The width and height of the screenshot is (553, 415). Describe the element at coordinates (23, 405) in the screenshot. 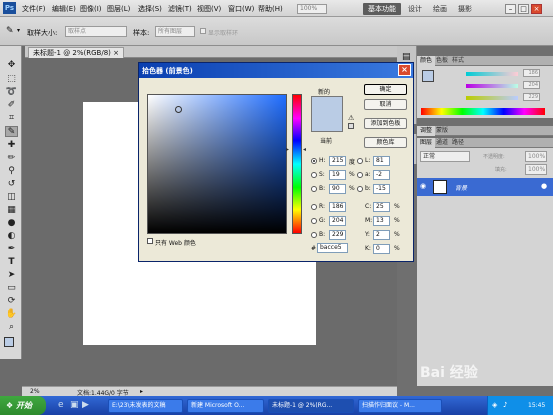

I see `start-button: ❖ 开始` at that location.